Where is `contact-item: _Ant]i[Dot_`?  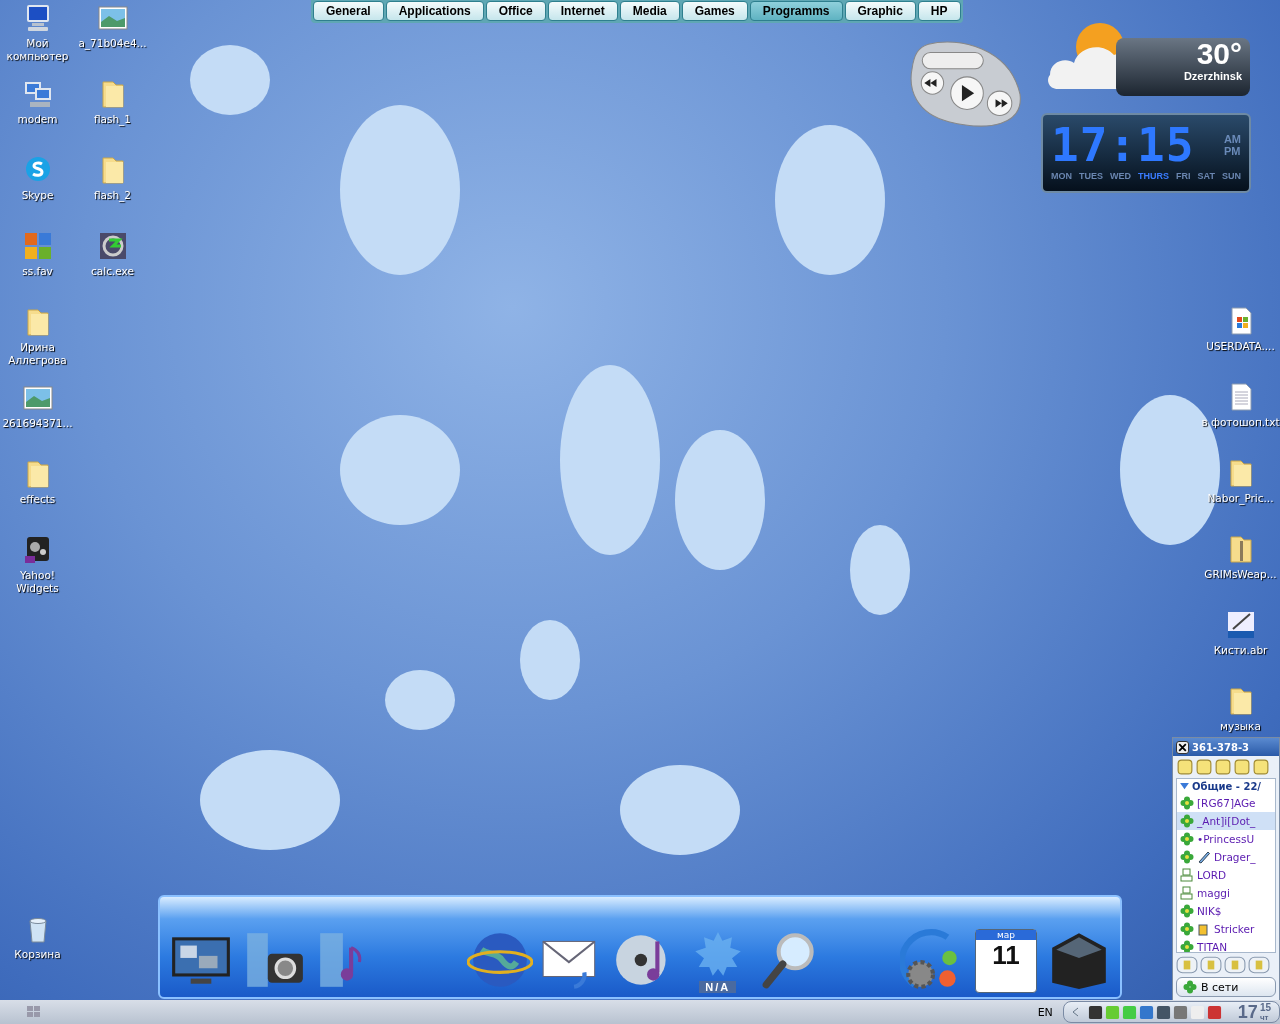 contact-item: _Ant]i[Dot_ is located at coordinates (1226, 821).